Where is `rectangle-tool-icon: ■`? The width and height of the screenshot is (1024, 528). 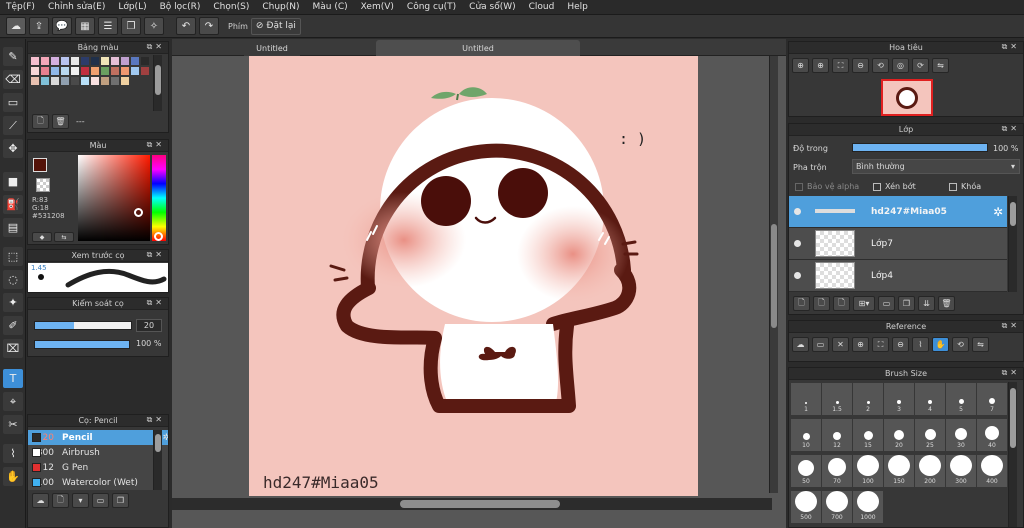 rectangle-tool-icon: ■ is located at coordinates (13, 181).